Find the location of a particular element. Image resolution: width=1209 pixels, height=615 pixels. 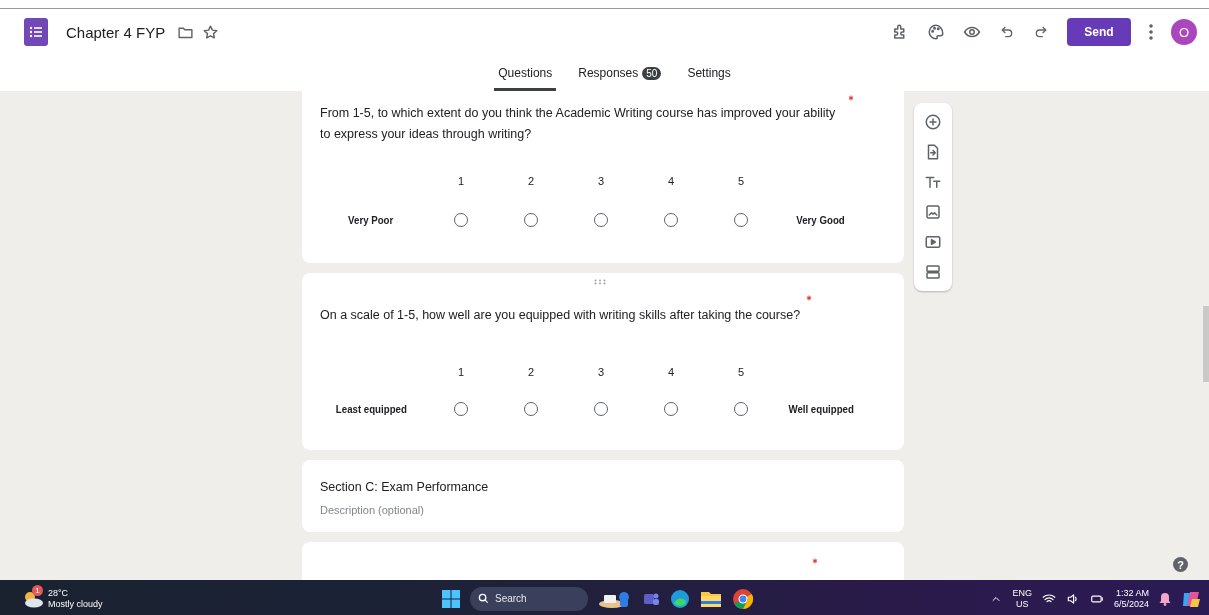

star-icon is located at coordinates (211, 32).